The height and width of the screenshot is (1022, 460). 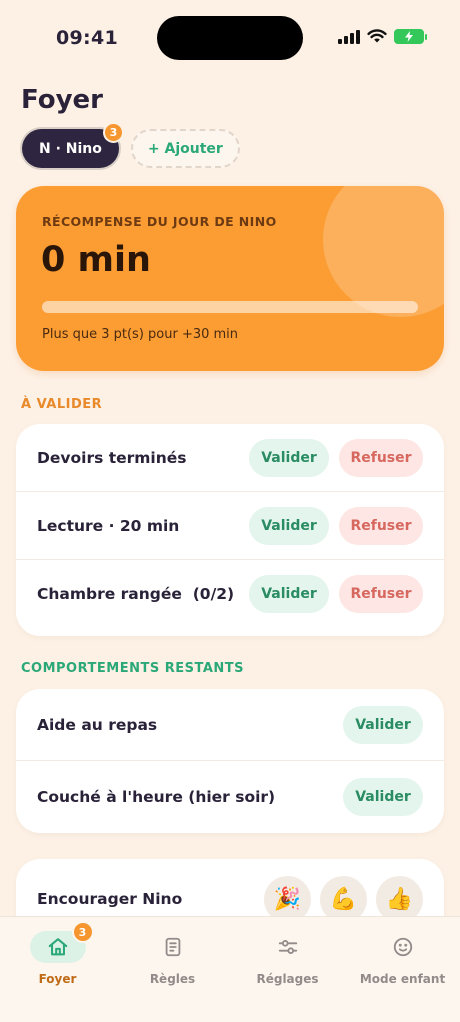 I want to click on tab-label: Foyer, so click(x=57, y=979).